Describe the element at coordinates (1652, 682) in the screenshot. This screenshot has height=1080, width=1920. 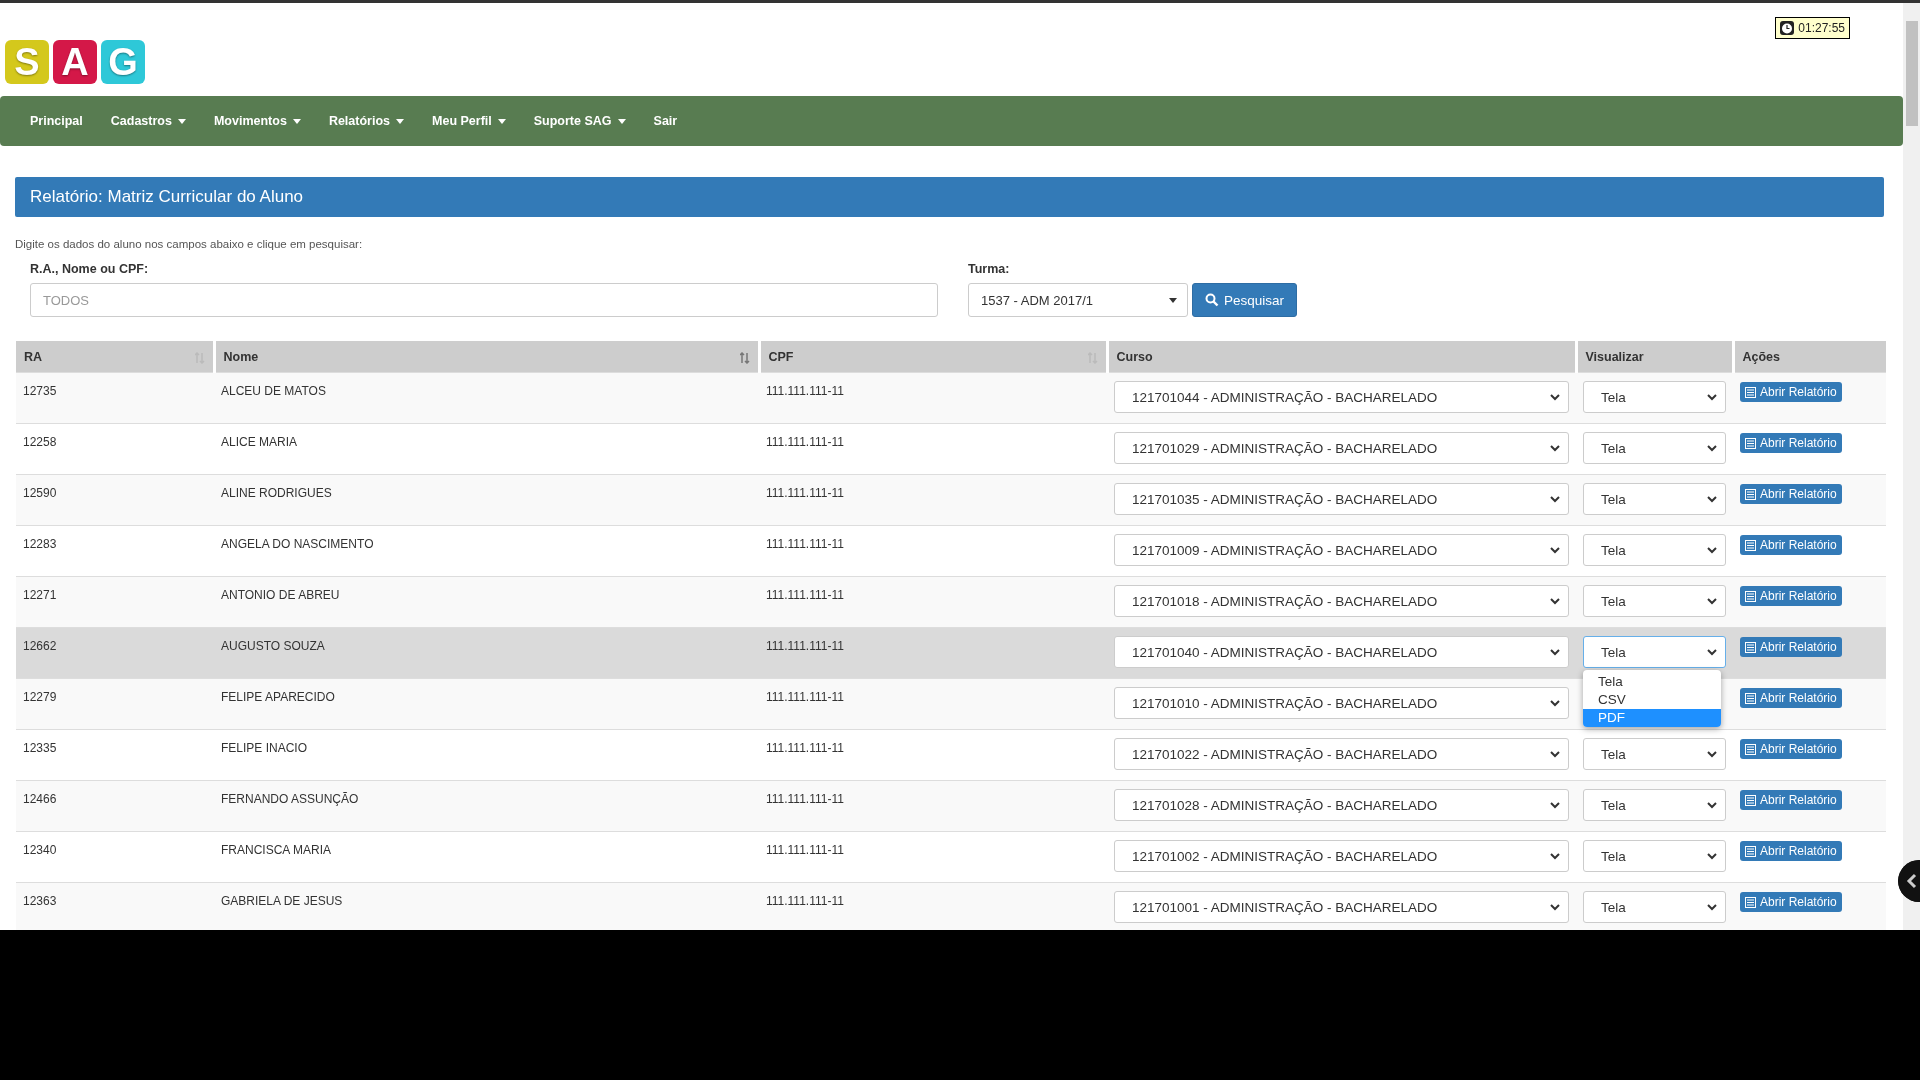
I see `dropdown-option: Tela` at that location.